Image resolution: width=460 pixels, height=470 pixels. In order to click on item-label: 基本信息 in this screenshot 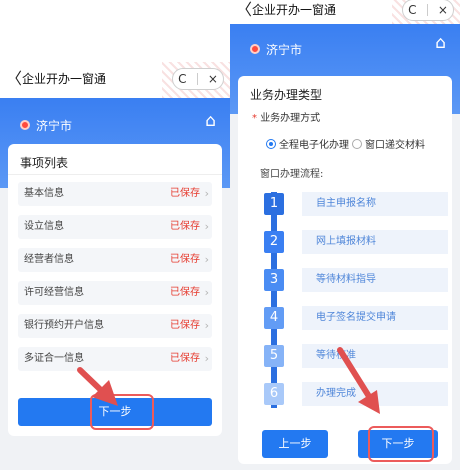, I will do `click(44, 193)`.